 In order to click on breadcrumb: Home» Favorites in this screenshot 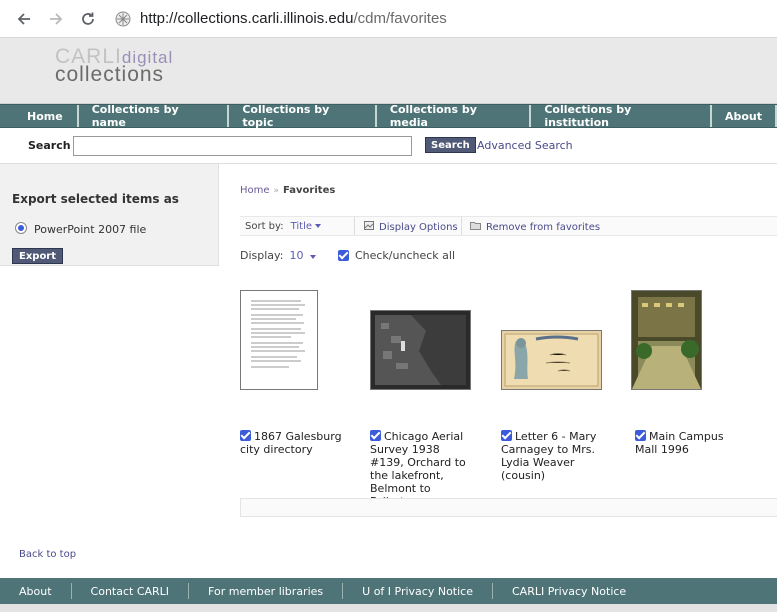, I will do `click(287, 190)`.